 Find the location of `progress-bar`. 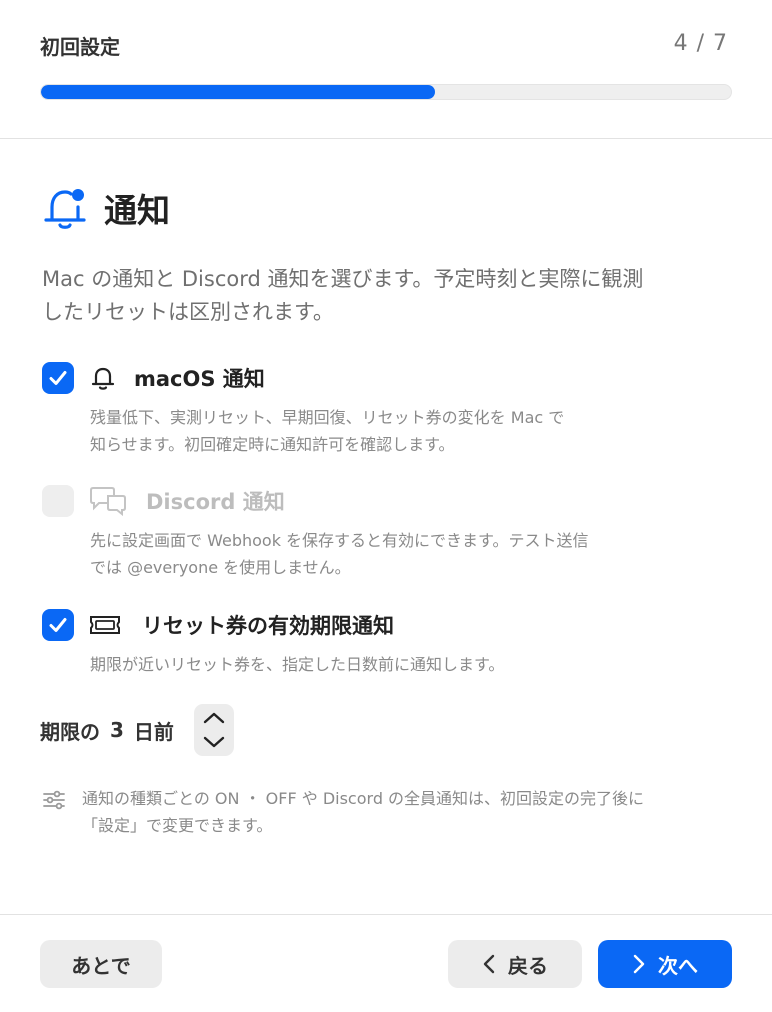

progress-bar is located at coordinates (386, 92).